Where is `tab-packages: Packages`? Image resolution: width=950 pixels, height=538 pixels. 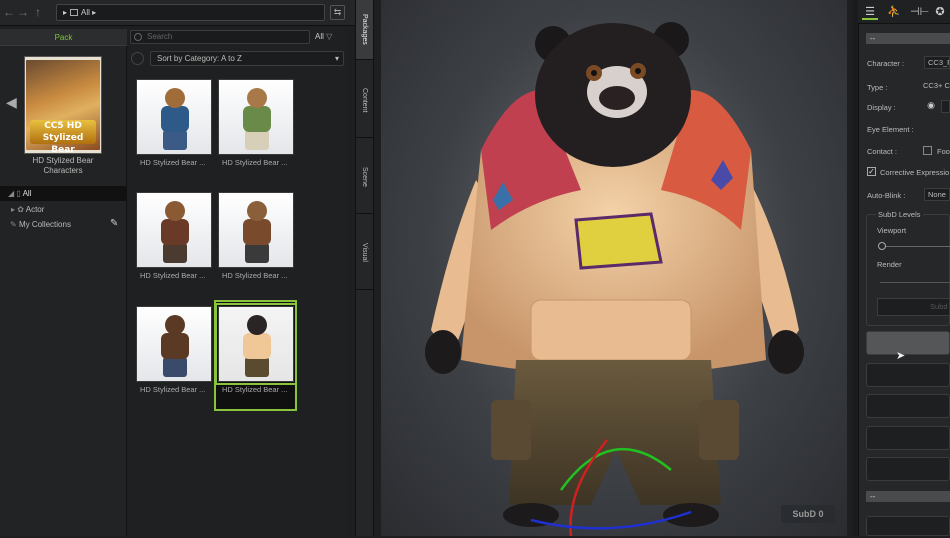 tab-packages: Packages is located at coordinates (364, 30).